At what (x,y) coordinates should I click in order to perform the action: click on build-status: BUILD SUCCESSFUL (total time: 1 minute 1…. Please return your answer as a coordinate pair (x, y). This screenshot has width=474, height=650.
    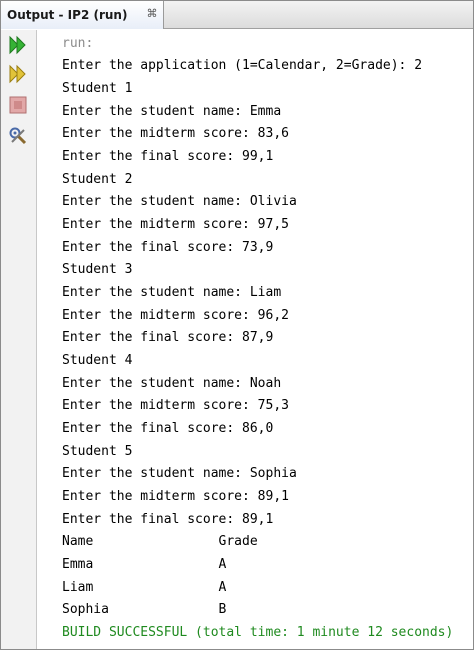
    Looking at the image, I should click on (258, 632).